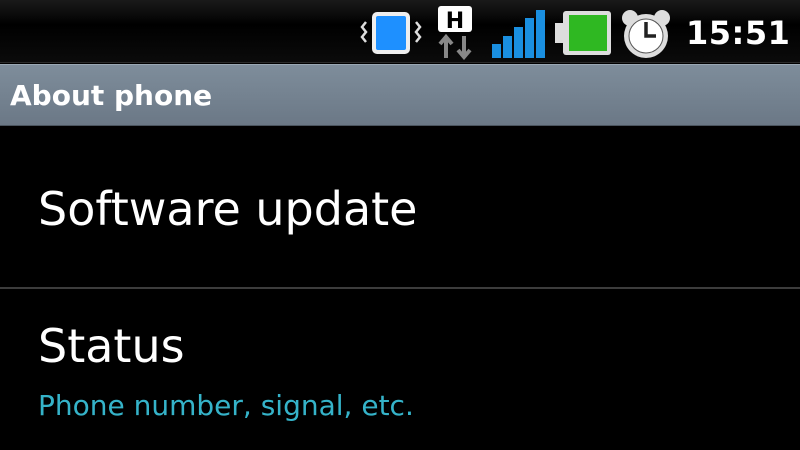 Image resolution: width=800 pixels, height=450 pixels. What do you see at coordinates (391, 33) in the screenshot?
I see `vibrate-icon` at bounding box center [391, 33].